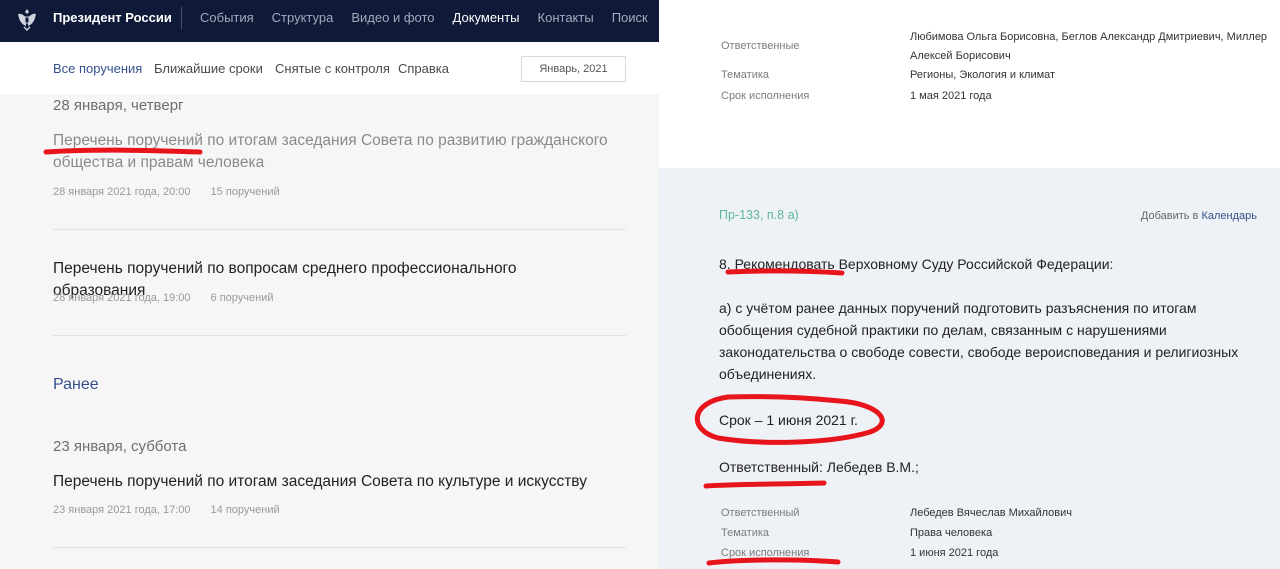 Image resolution: width=1280 pixels, height=569 pixels. What do you see at coordinates (76, 384) in the screenshot?
I see `earlier-heading: Ранее` at bounding box center [76, 384].